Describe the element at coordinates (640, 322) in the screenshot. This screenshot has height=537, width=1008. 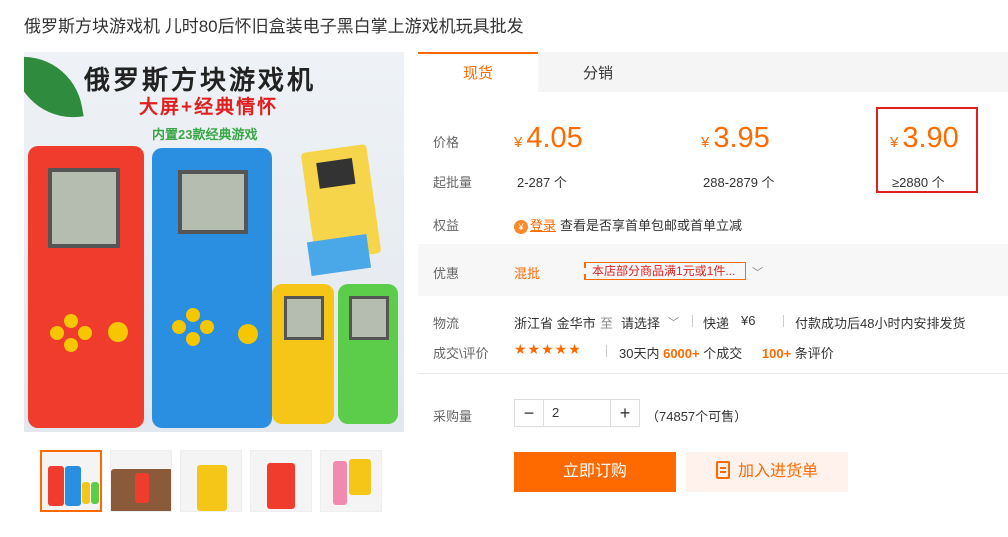
I see `destination-select: 请选择` at that location.